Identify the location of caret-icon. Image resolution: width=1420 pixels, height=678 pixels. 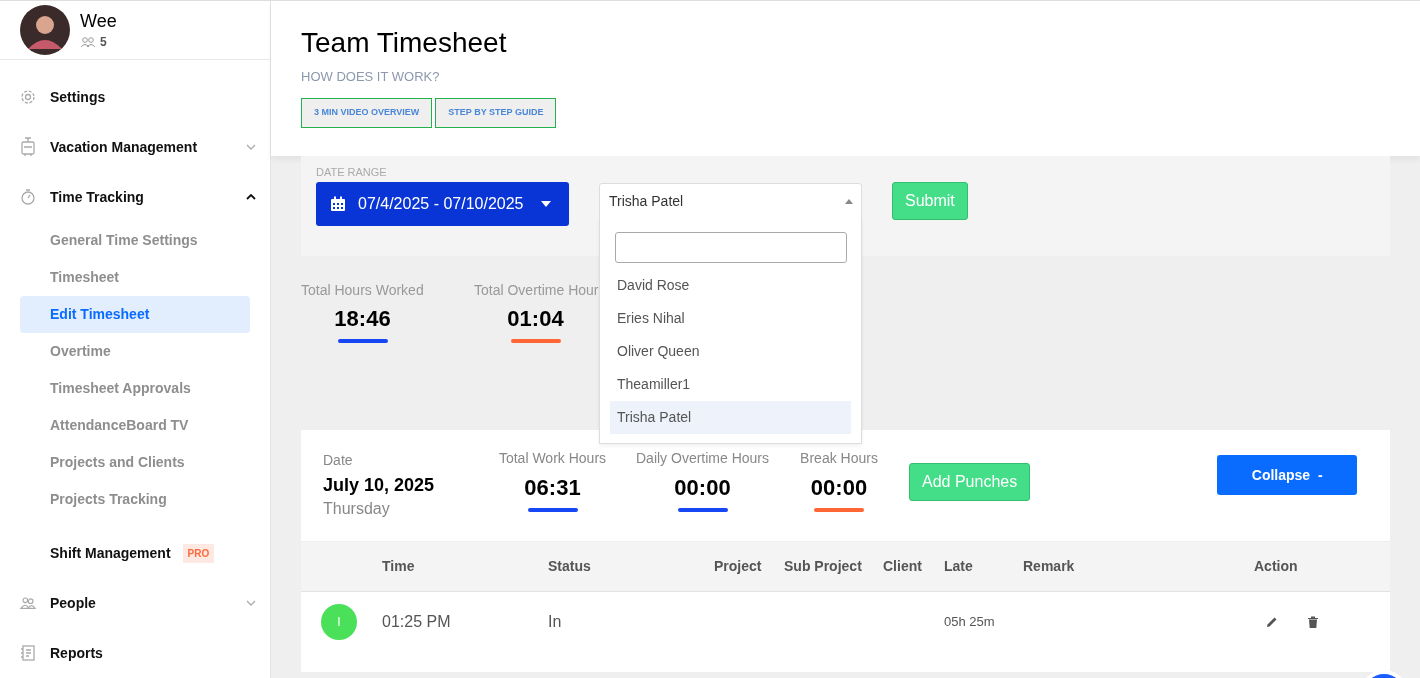
(546, 204).